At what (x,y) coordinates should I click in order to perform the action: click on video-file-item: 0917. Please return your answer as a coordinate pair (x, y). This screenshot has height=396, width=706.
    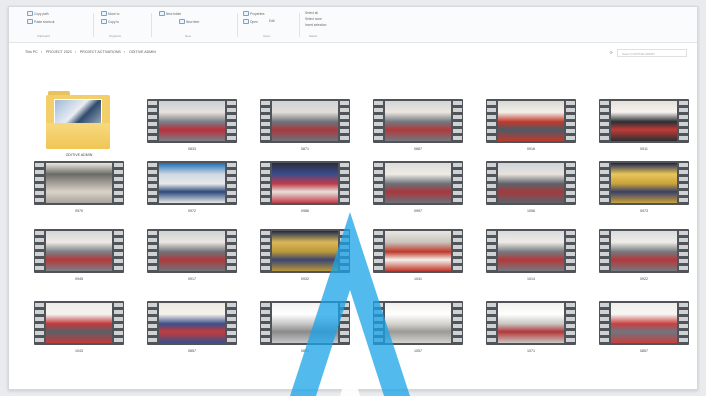
    Looking at the image, I should click on (192, 262).